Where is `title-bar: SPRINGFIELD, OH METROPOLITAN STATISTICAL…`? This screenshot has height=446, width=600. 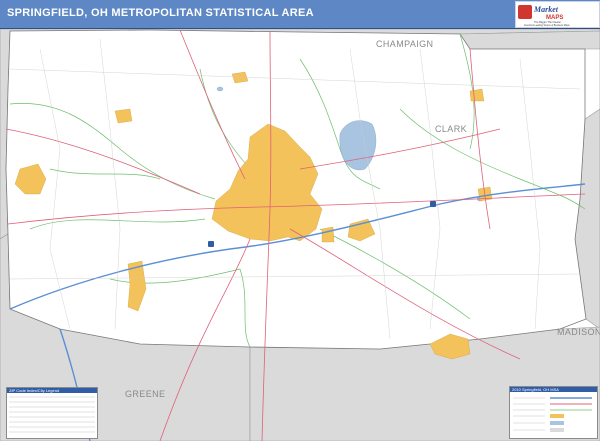 title-bar: SPRINGFIELD, OH METROPOLITAN STATISTICAL… is located at coordinates (300, 14).